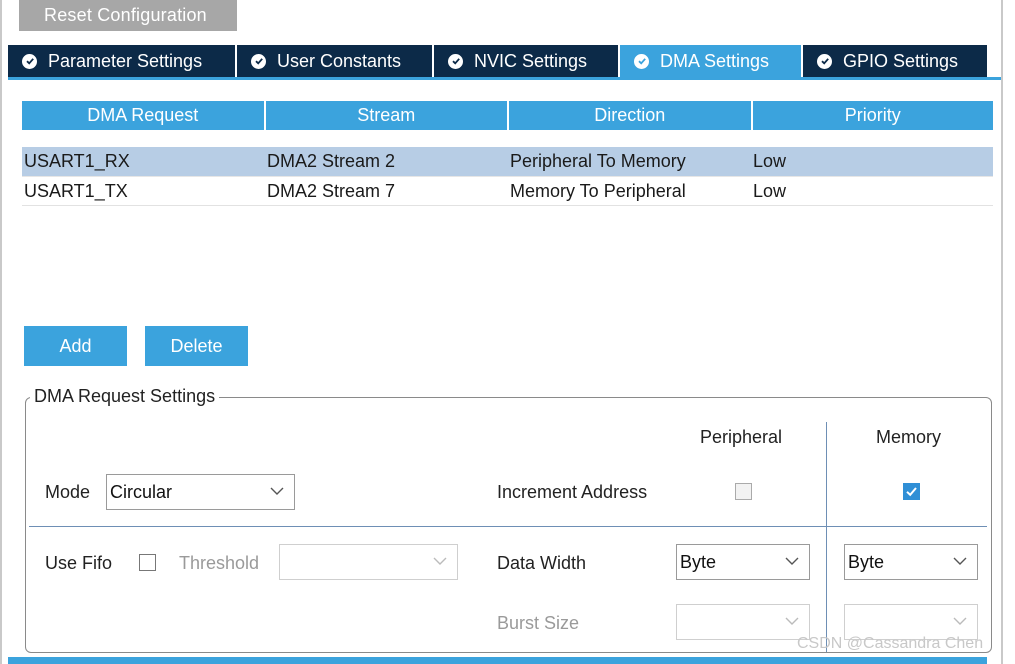 The width and height of the screenshot is (1015, 664). I want to click on column-divider, so click(826, 537).